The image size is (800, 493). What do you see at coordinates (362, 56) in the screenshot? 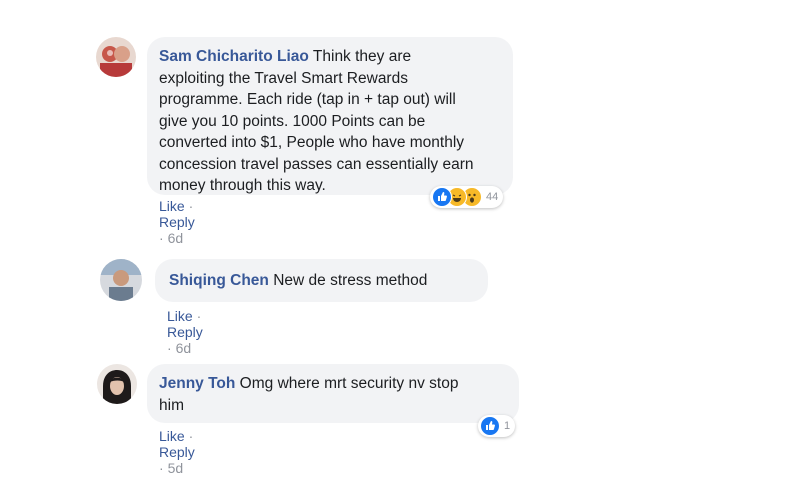
I see `comment-text-line: Think they are` at bounding box center [362, 56].